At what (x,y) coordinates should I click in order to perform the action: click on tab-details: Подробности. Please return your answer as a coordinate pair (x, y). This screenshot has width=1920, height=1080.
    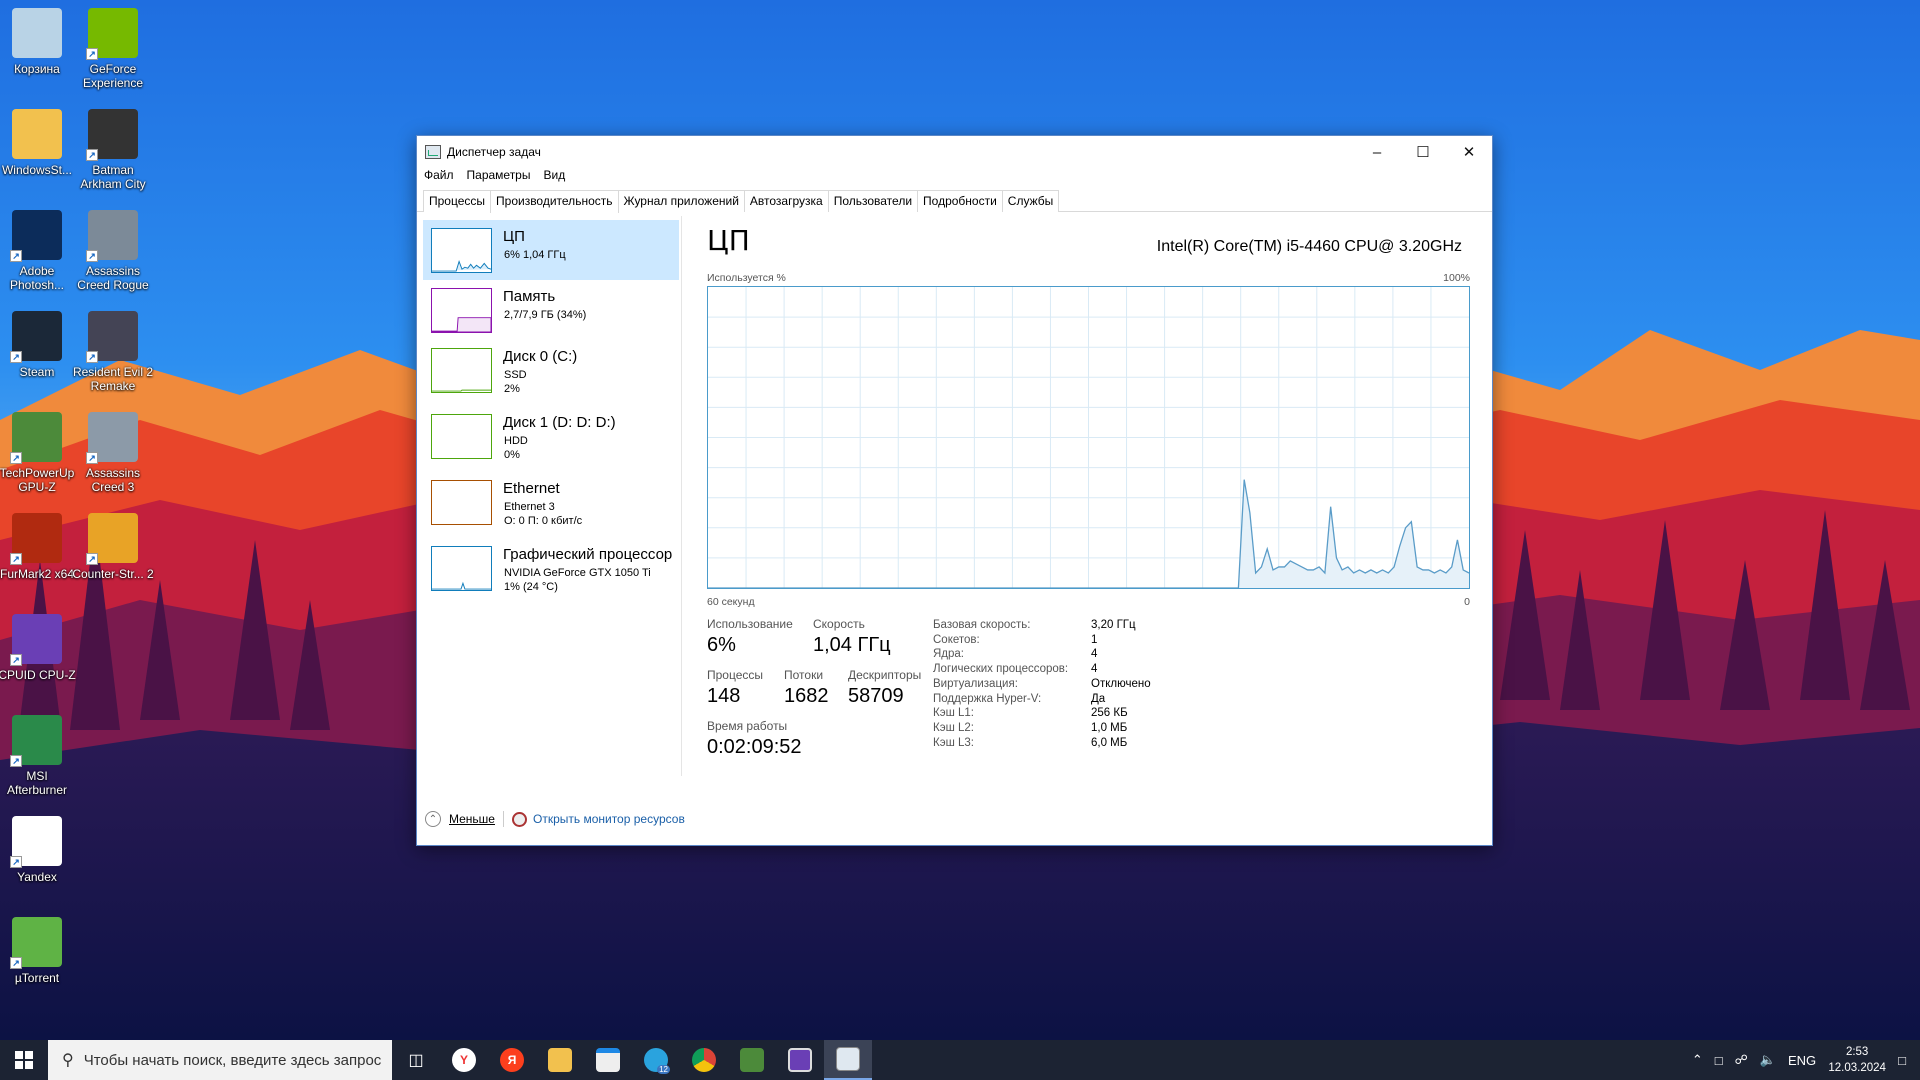
    Looking at the image, I should click on (960, 201).